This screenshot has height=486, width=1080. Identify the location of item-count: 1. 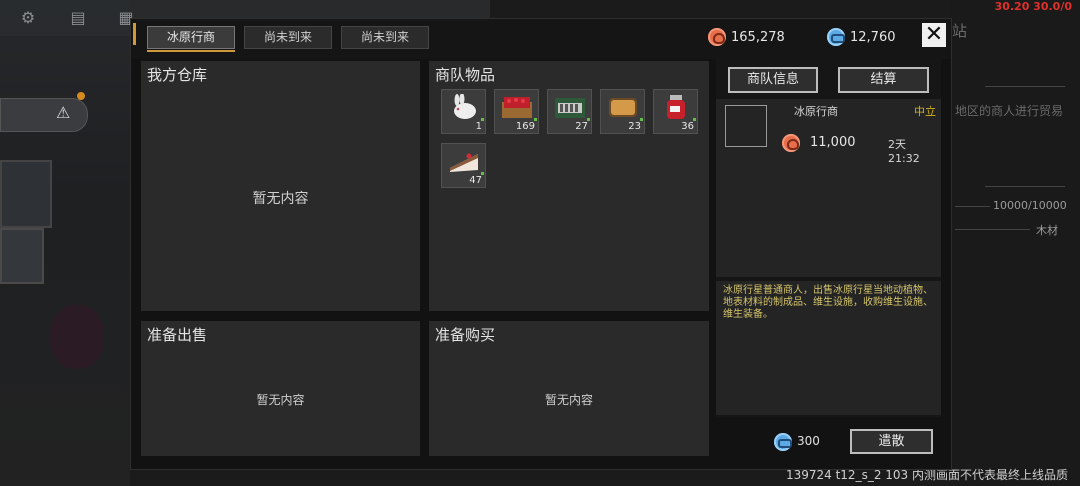
(478, 126).